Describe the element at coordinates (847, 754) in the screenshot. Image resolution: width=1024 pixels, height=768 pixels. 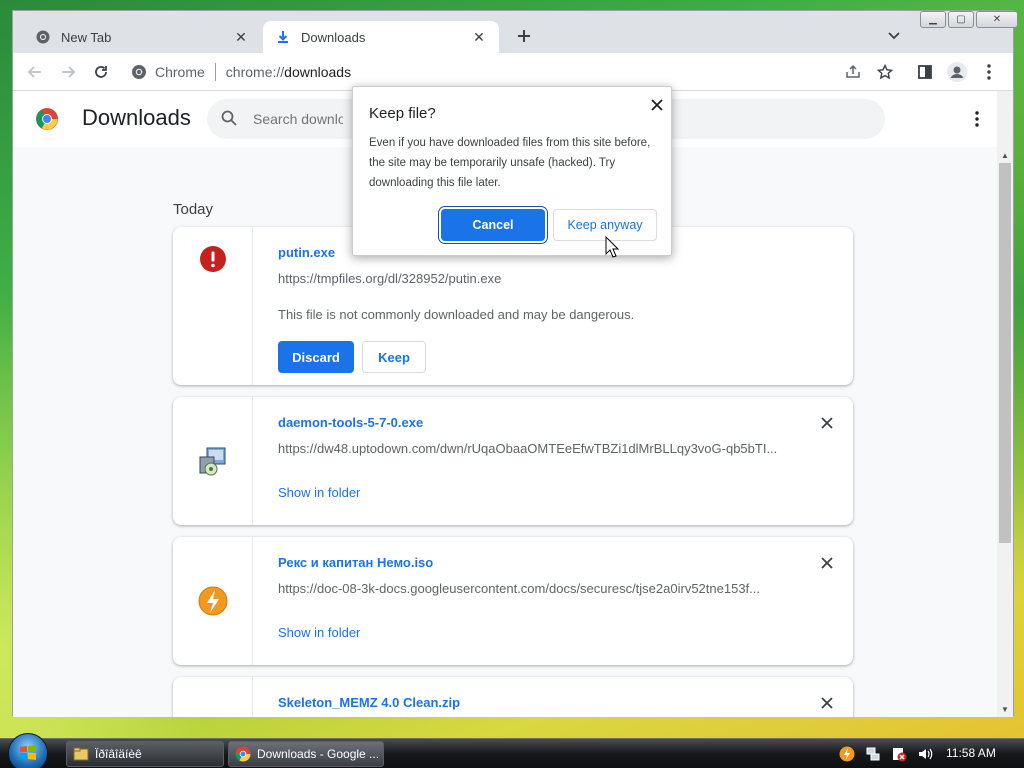
I see `daemon-tools-tray-icon` at that location.